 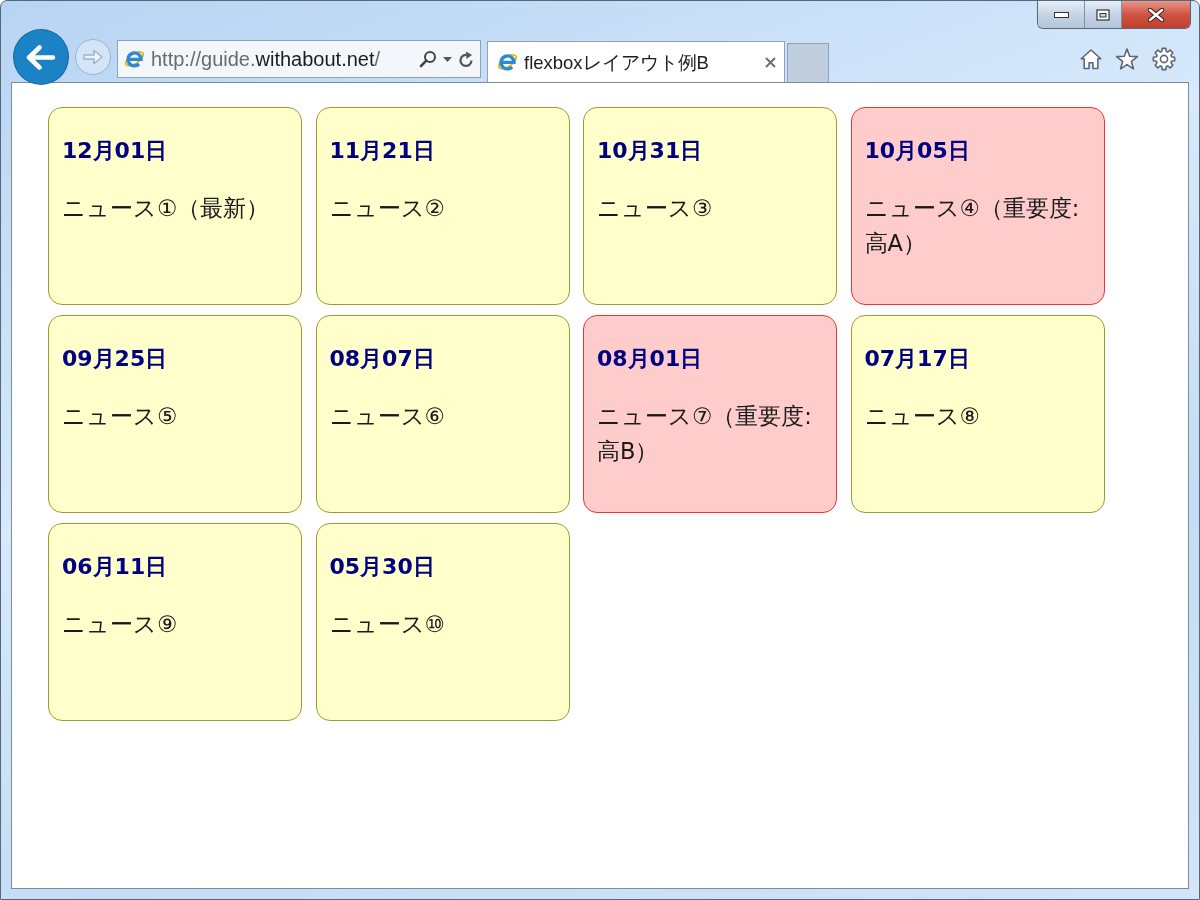 I want to click on news-date: 07月17日, so click(x=917, y=359).